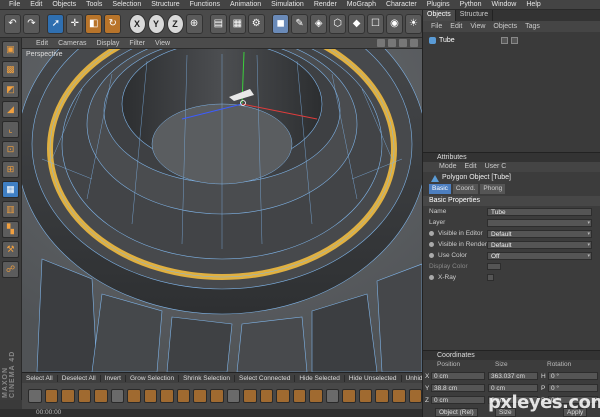  Describe the element at coordinates (10, 209) in the screenshot. I see `uv-mode-icon: ▥` at that location.